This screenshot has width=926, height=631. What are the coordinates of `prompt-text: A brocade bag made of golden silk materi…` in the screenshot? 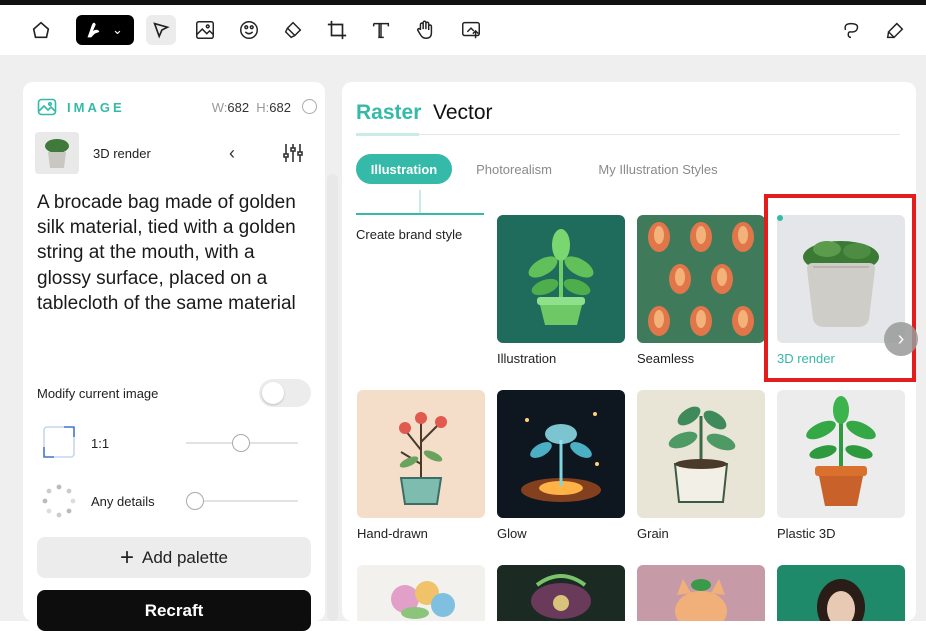 It's located at (174, 253).